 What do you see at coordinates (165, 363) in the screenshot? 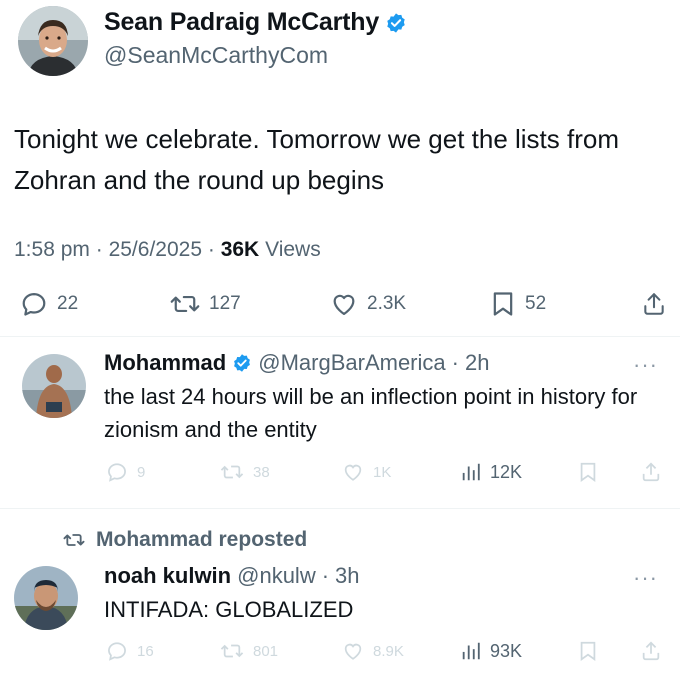
I see `display-name: Mohammad` at bounding box center [165, 363].